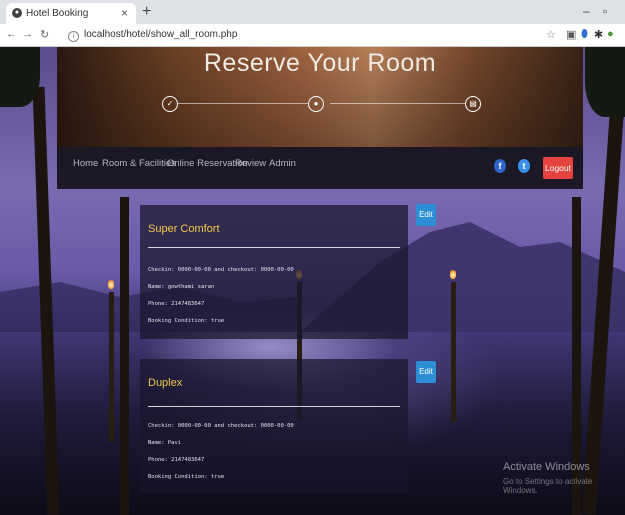 The image size is (625, 515). I want to click on hotel-favicon-icon: ●, so click(17, 13).